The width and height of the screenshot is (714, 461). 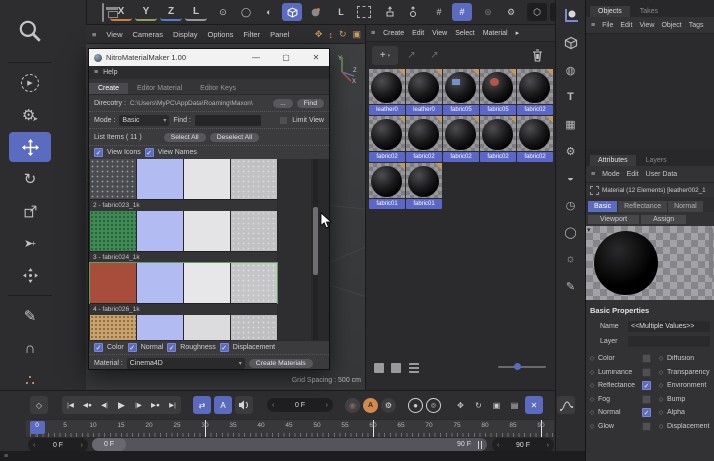 I want to click on add-material-button: + ▾, so click(x=385, y=55).